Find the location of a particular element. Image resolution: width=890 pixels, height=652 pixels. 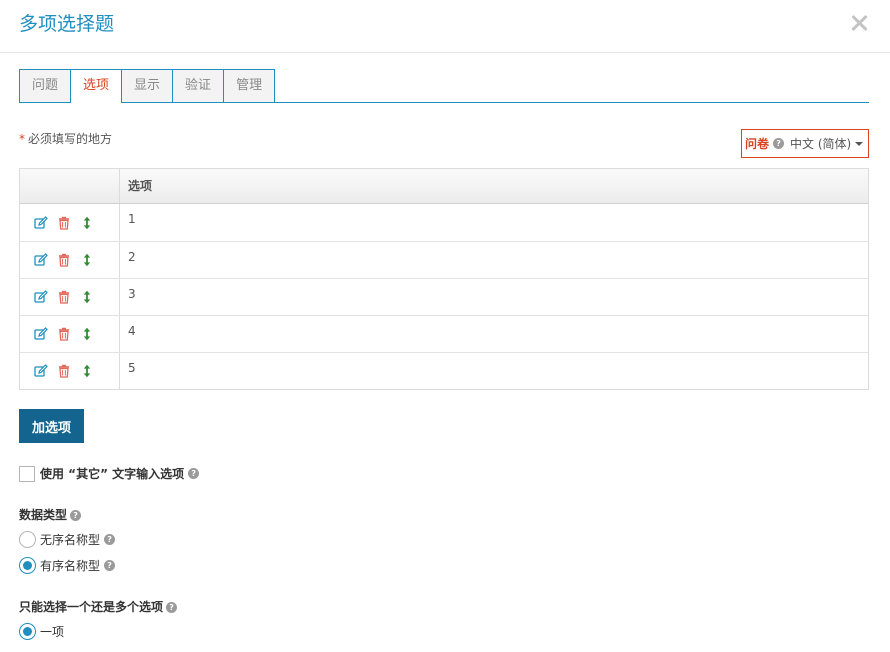

data-type-text: 数据类型 is located at coordinates (43, 515).